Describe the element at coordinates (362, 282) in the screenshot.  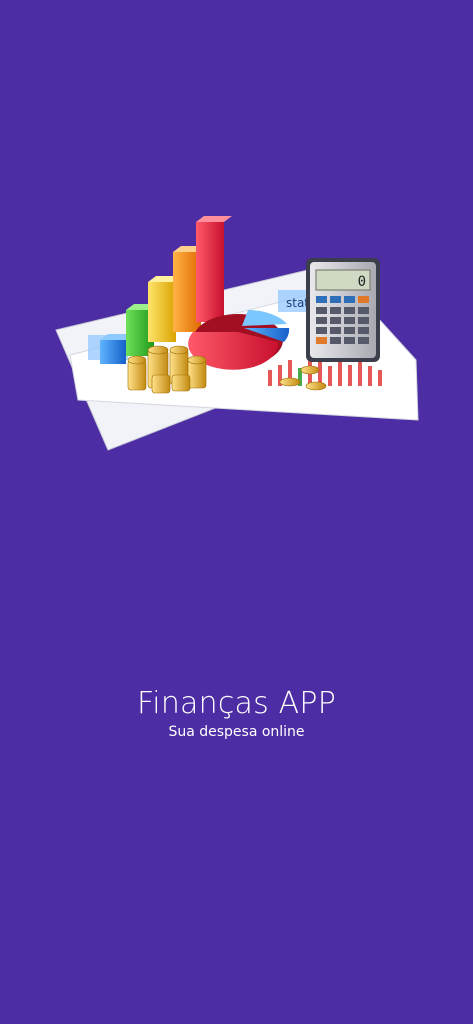
I see `svg-text: 0` at that location.